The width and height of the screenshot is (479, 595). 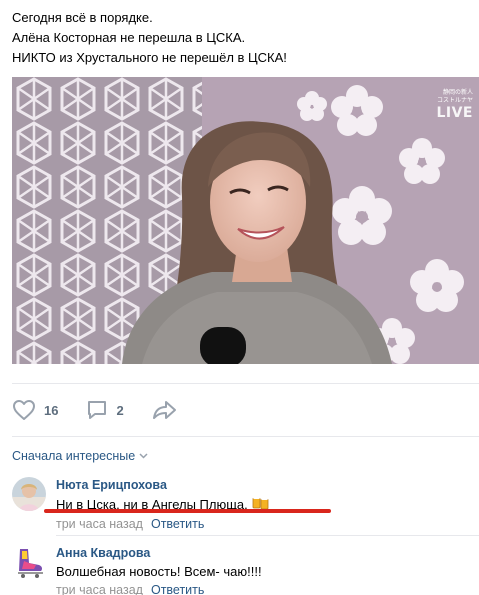 I want to click on red-underline-annotation, so click(x=187, y=511).